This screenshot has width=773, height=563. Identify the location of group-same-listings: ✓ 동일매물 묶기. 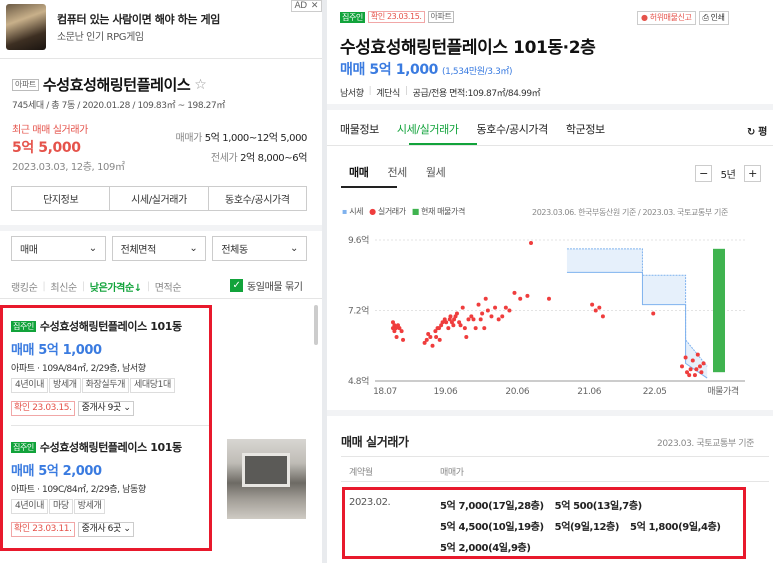
(266, 285).